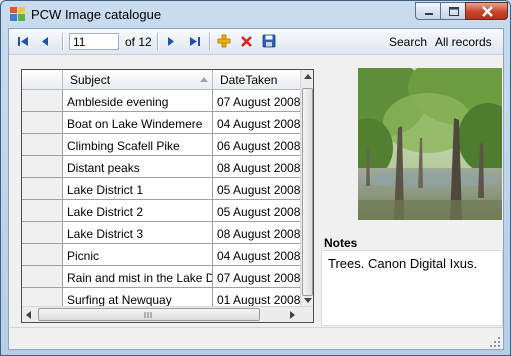 Image resolution: width=511 pixels, height=356 pixels. What do you see at coordinates (138, 80) in the screenshot?
I see `column-header-subject: Subject` at bounding box center [138, 80].